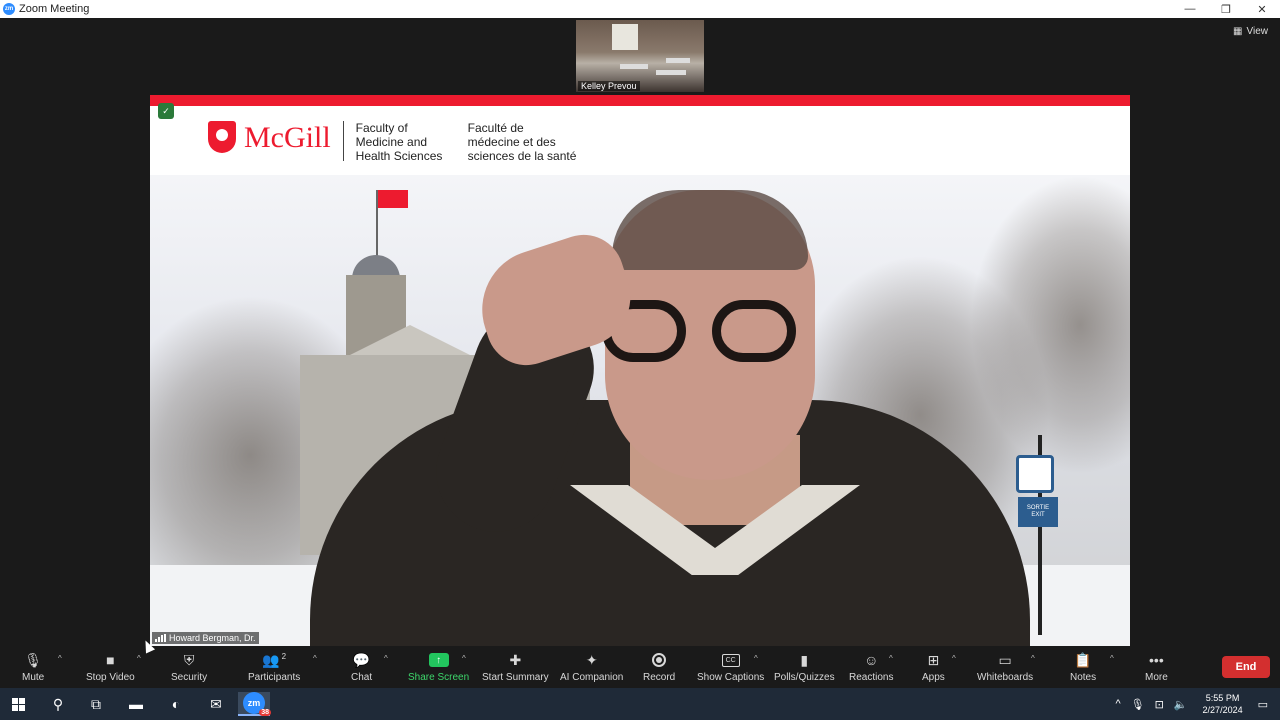  What do you see at coordinates (96, 704) in the screenshot?
I see `task-view-icon: ⧉` at bounding box center [96, 704].